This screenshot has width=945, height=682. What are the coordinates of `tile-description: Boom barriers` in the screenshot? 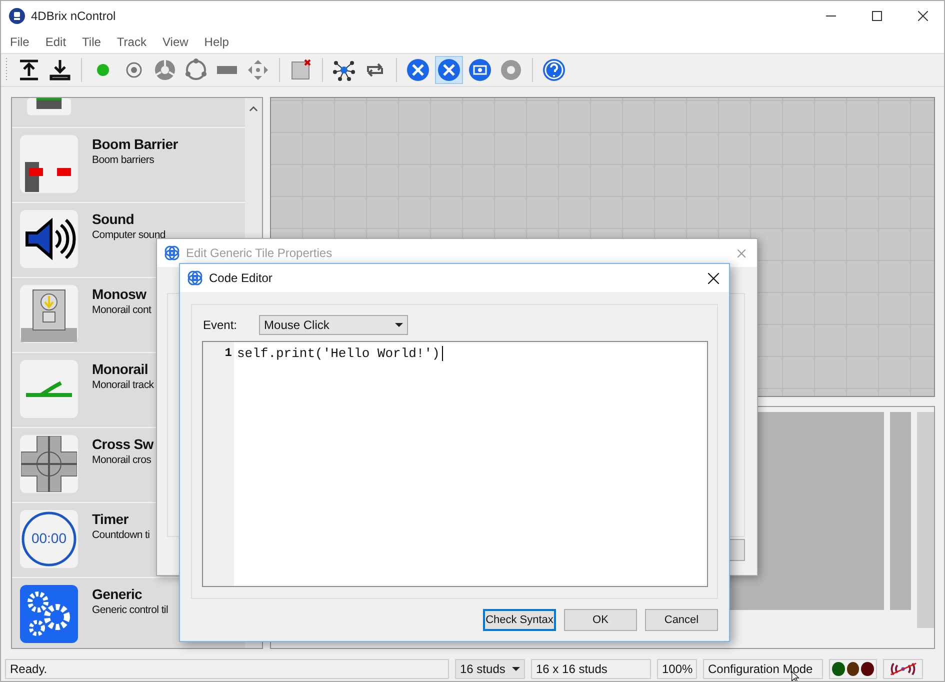 It's located at (124, 160).